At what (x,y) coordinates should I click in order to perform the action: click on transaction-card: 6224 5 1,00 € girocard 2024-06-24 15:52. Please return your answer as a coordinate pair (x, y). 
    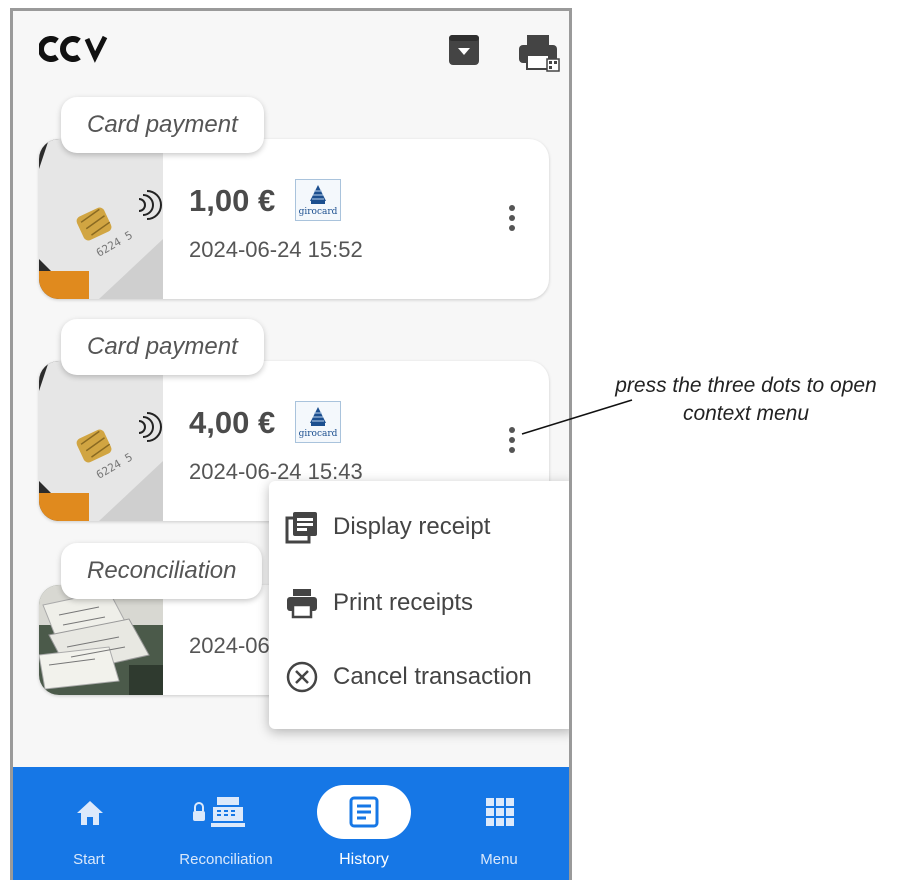
    Looking at the image, I should click on (294, 219).